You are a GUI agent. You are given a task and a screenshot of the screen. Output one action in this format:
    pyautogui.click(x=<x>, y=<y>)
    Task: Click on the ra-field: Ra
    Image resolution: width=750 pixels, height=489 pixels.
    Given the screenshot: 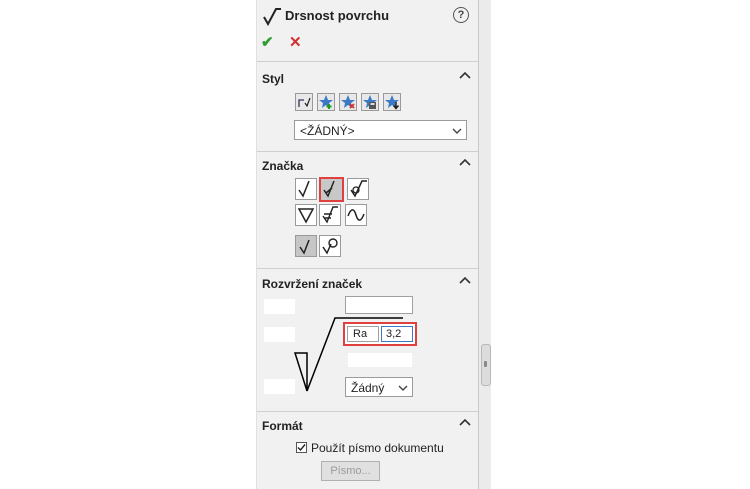 What is the action you would take?
    pyautogui.click(x=363, y=334)
    